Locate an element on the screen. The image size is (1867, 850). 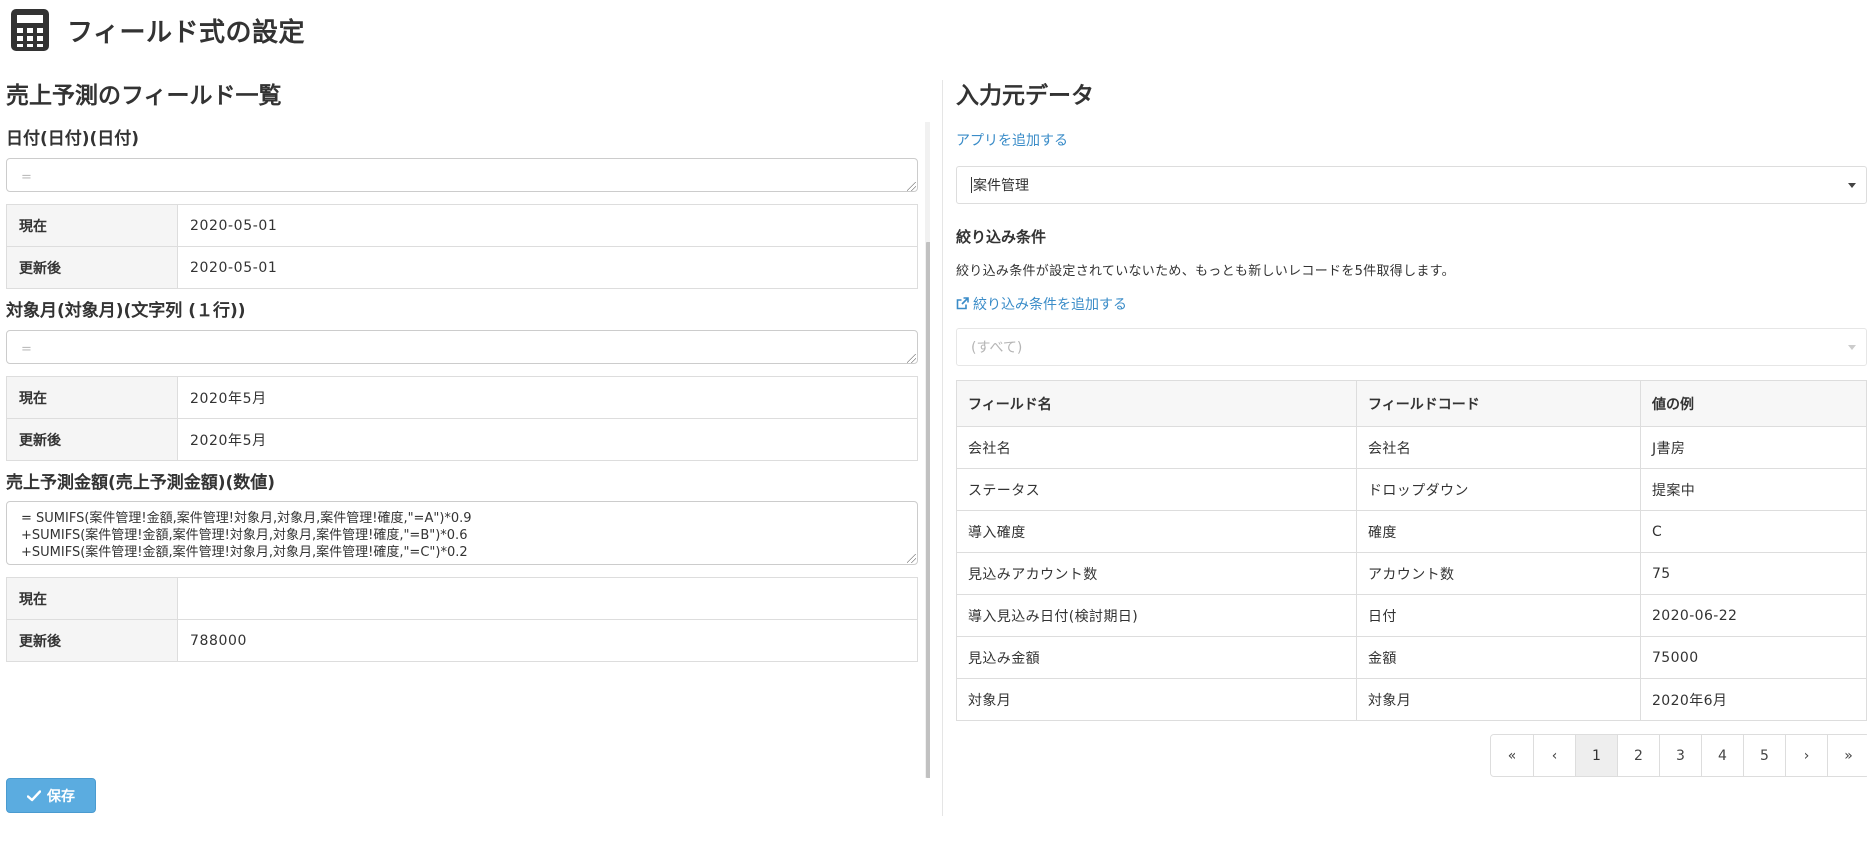
value-table: 現在 2020年5月 更新後 2020年5月 is located at coordinates (462, 418).